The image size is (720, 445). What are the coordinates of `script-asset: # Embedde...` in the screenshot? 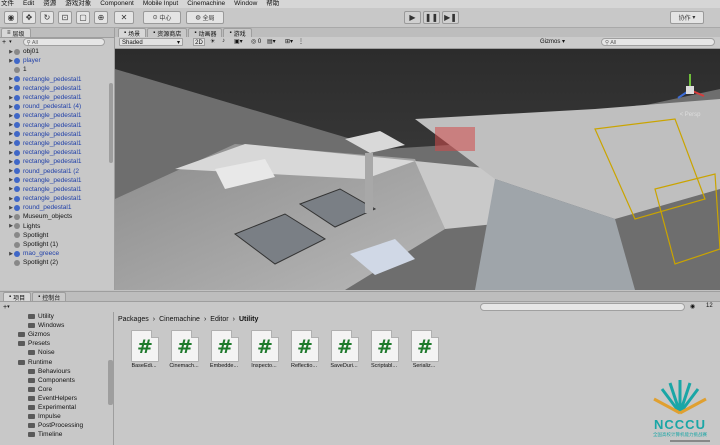 It's located at (224, 354).